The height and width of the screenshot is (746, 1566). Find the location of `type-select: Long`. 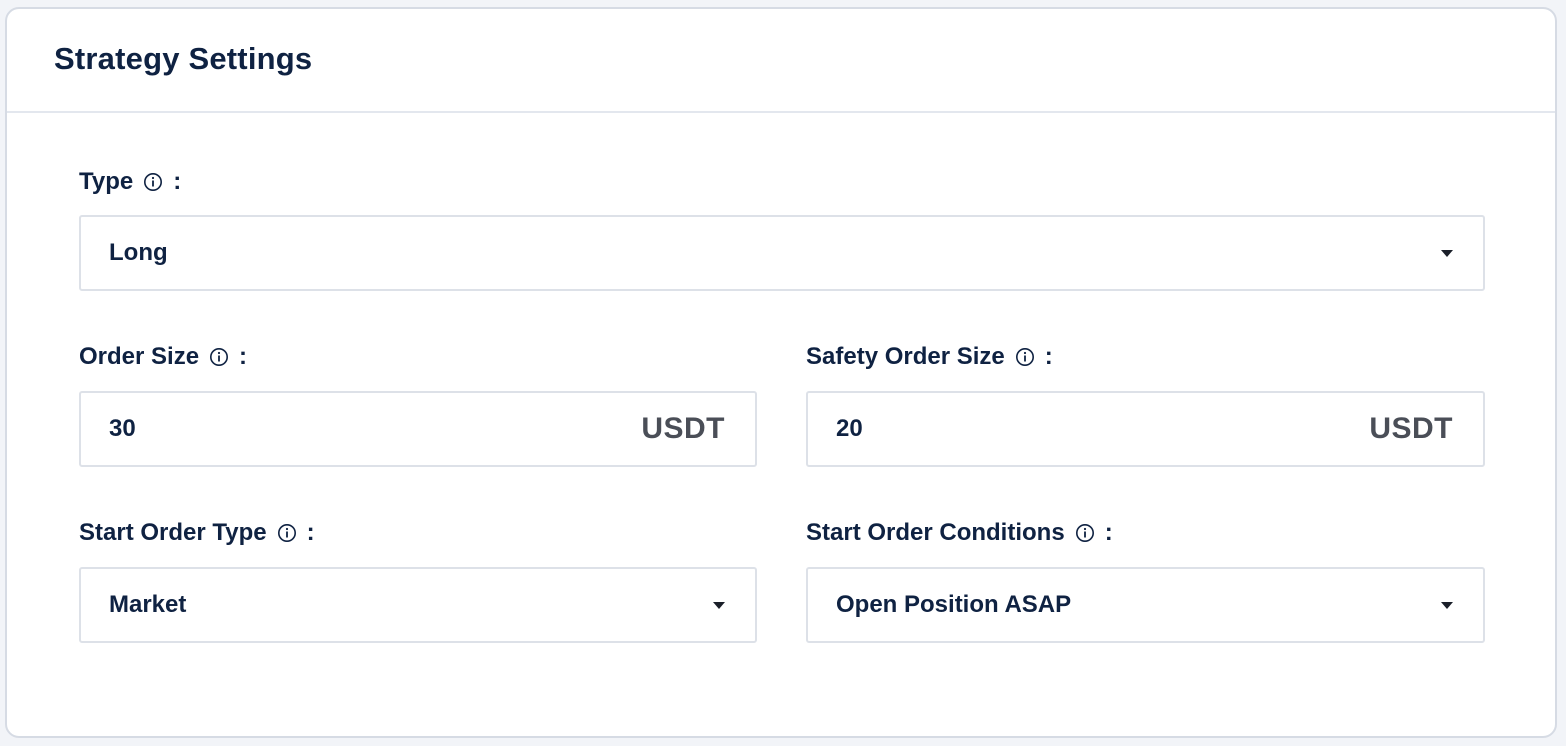

type-select: Long is located at coordinates (782, 253).